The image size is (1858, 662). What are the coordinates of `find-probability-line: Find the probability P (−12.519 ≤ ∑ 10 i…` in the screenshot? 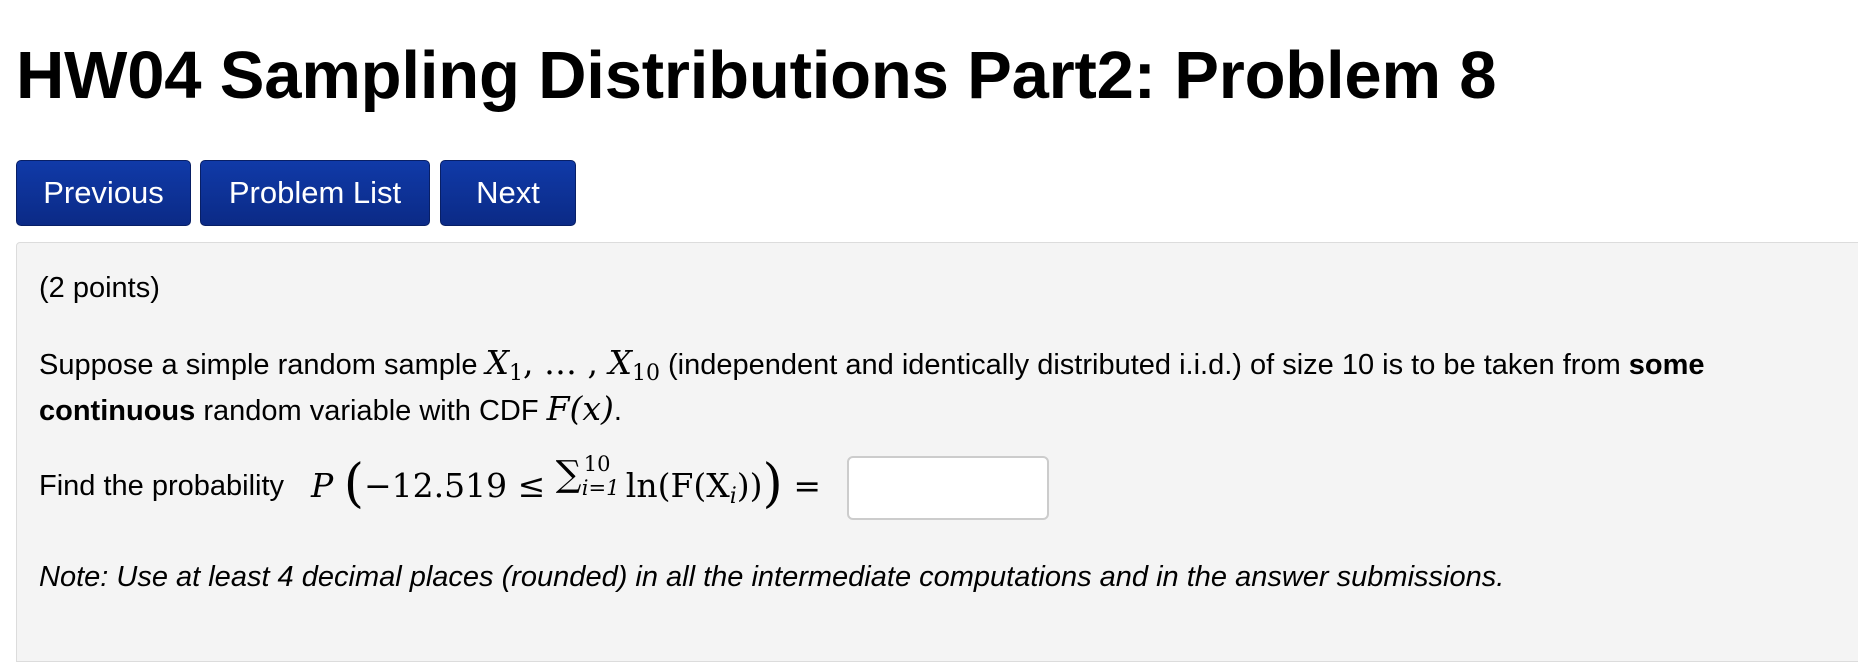 It's located at (939, 486).